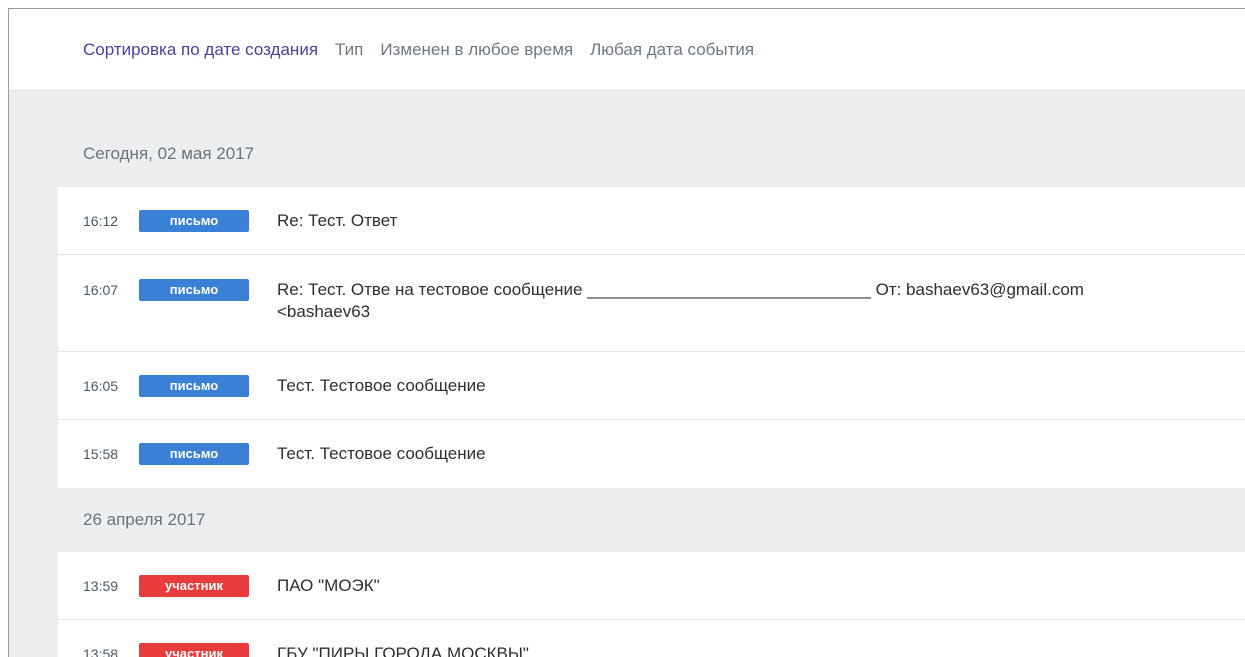  I want to click on list-item: 16:05 ПИСЬМО Тест. Тестовое сообщение, so click(651, 386).